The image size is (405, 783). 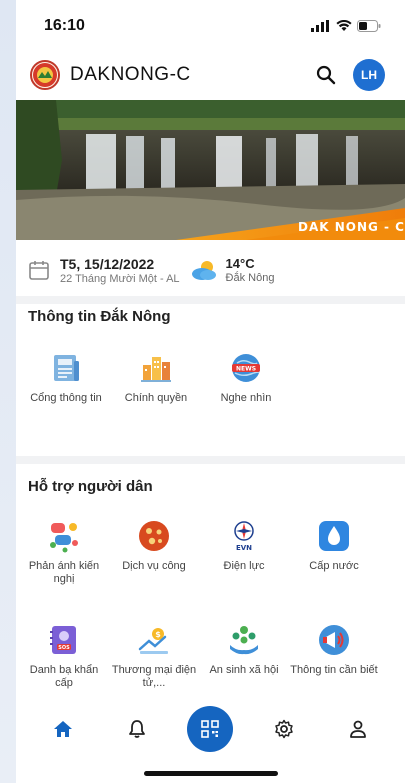 I want to click on public-service-icon, so click(x=154, y=536).